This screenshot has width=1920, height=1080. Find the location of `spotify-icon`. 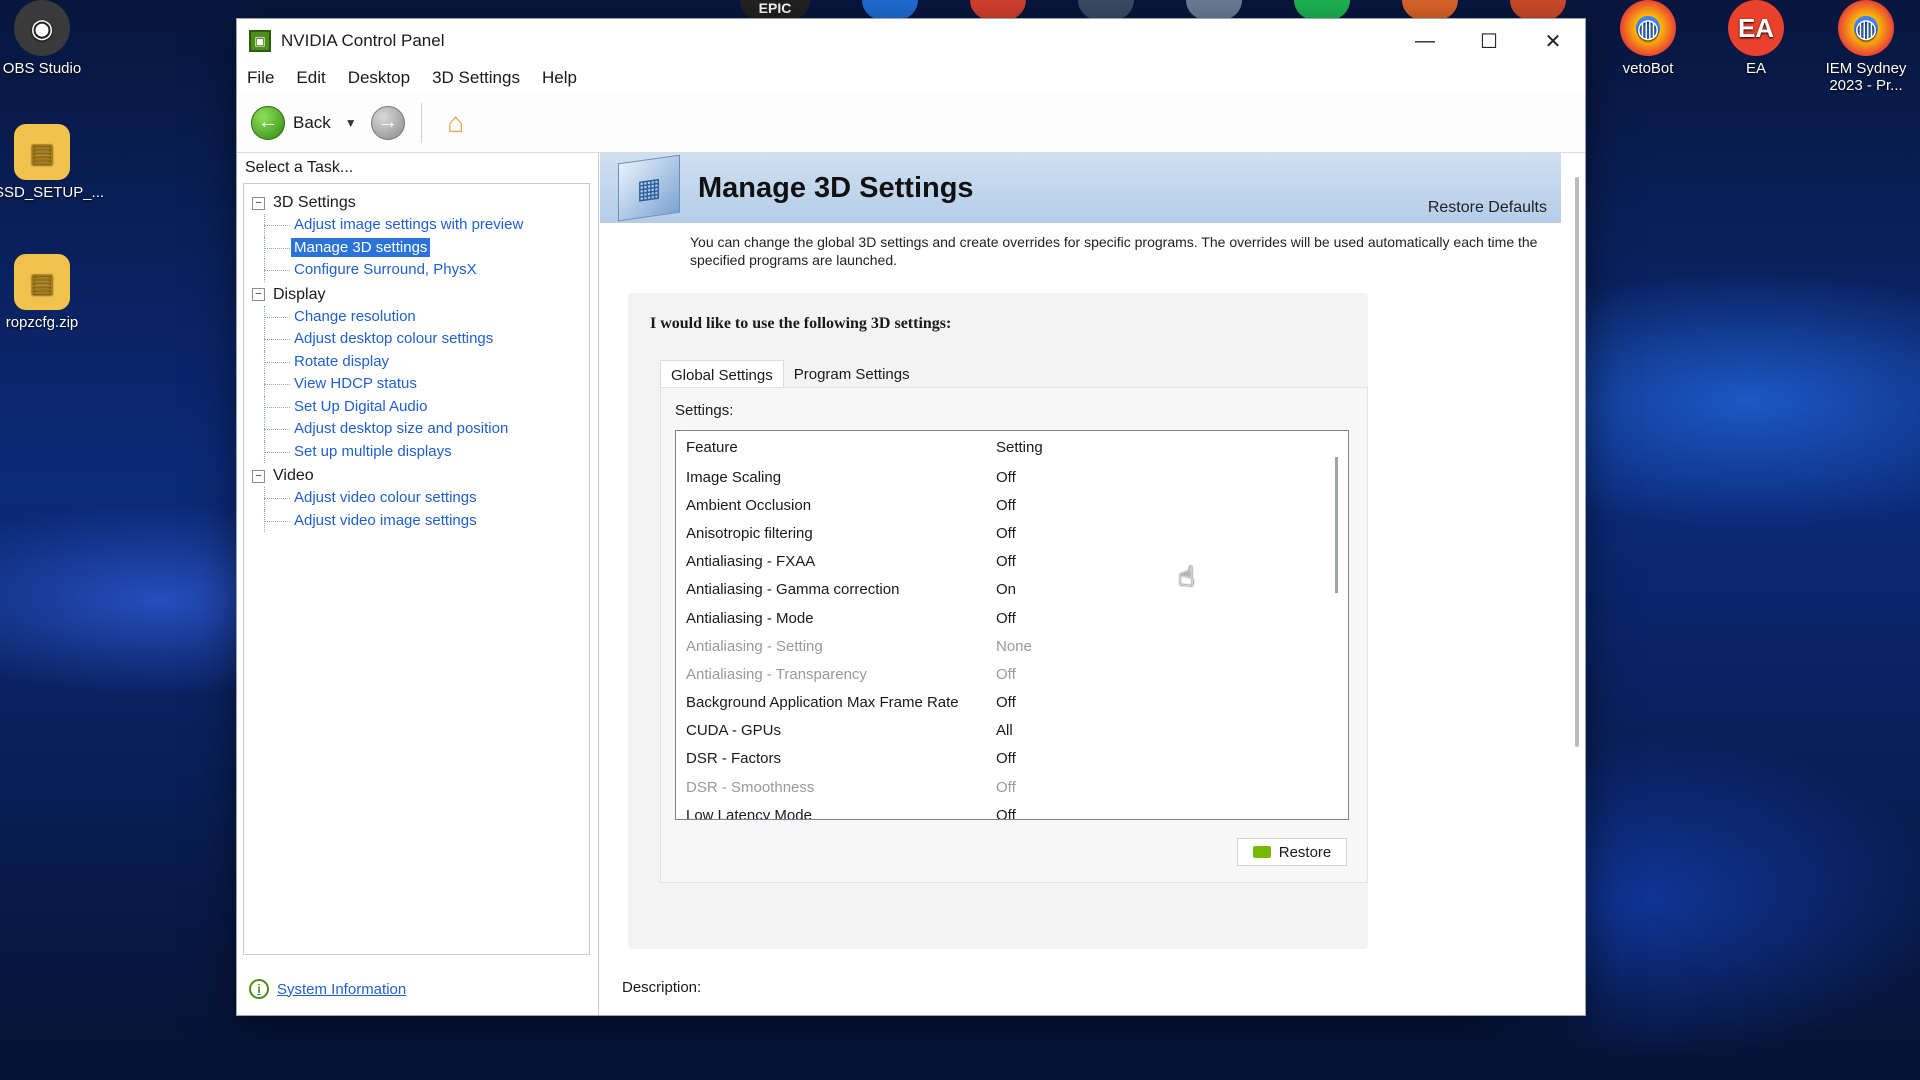

spotify-icon is located at coordinates (1322, 10).